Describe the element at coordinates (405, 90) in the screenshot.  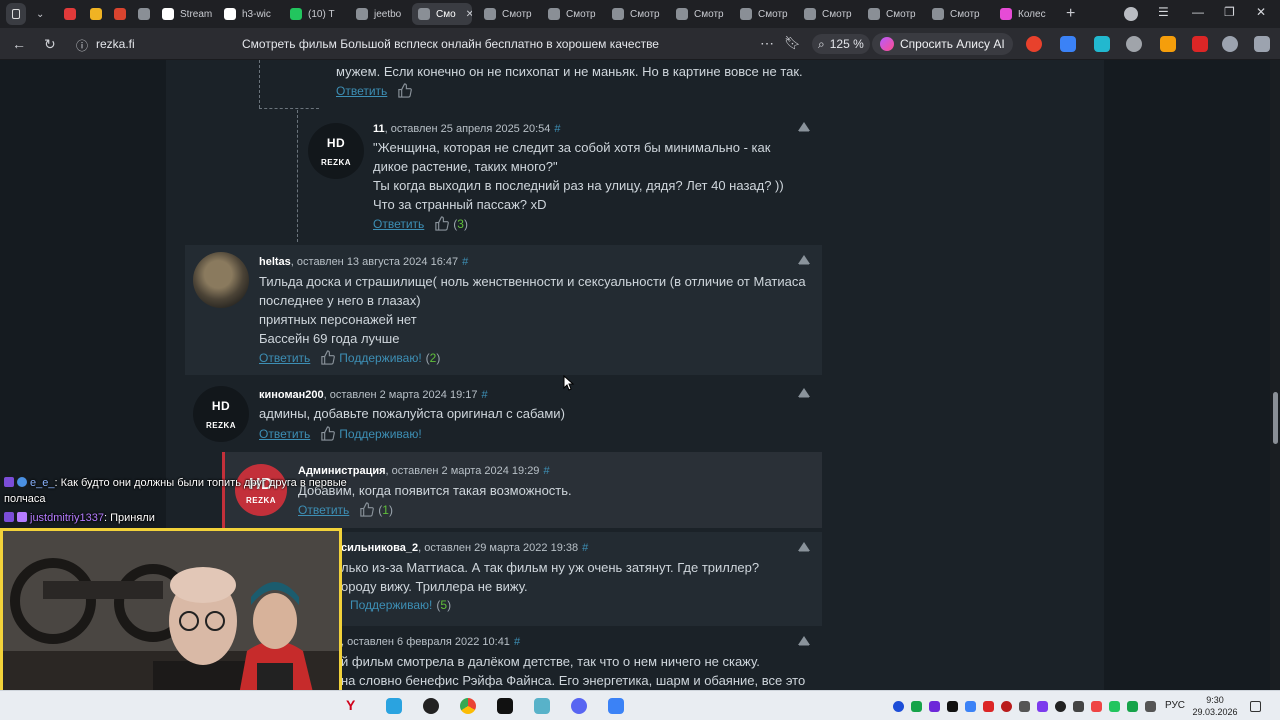
I see `like-button` at that location.